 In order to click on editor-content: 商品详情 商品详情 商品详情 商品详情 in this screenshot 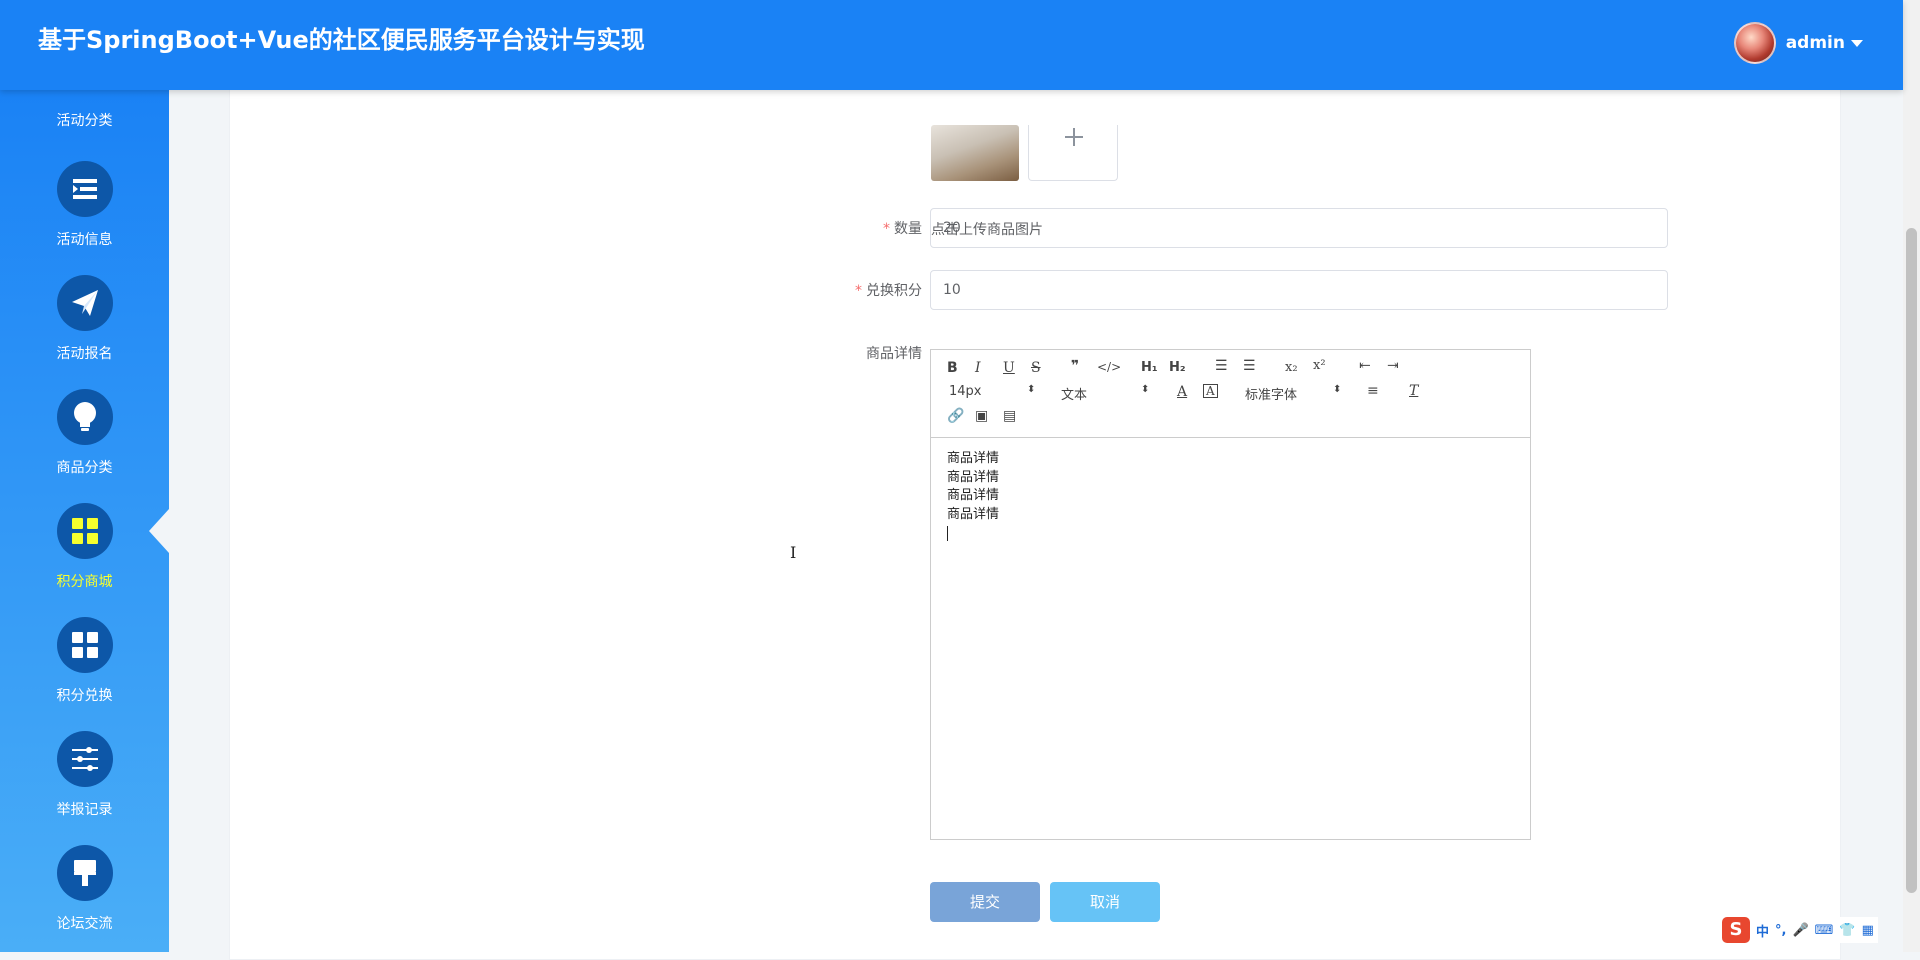, I will do `click(973, 495)`.